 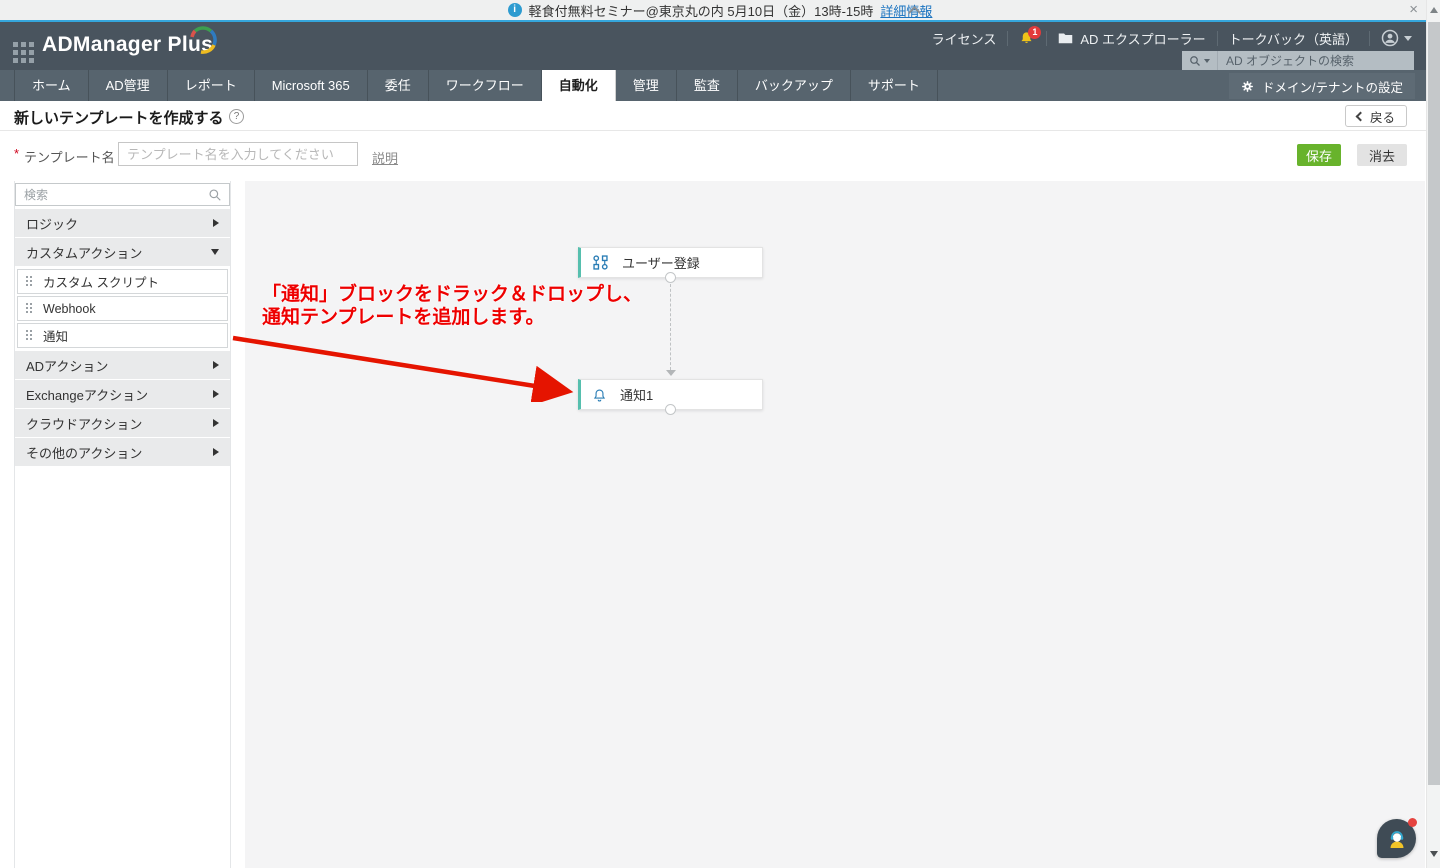 I want to click on license-link: ライセンス, so click(x=964, y=38).